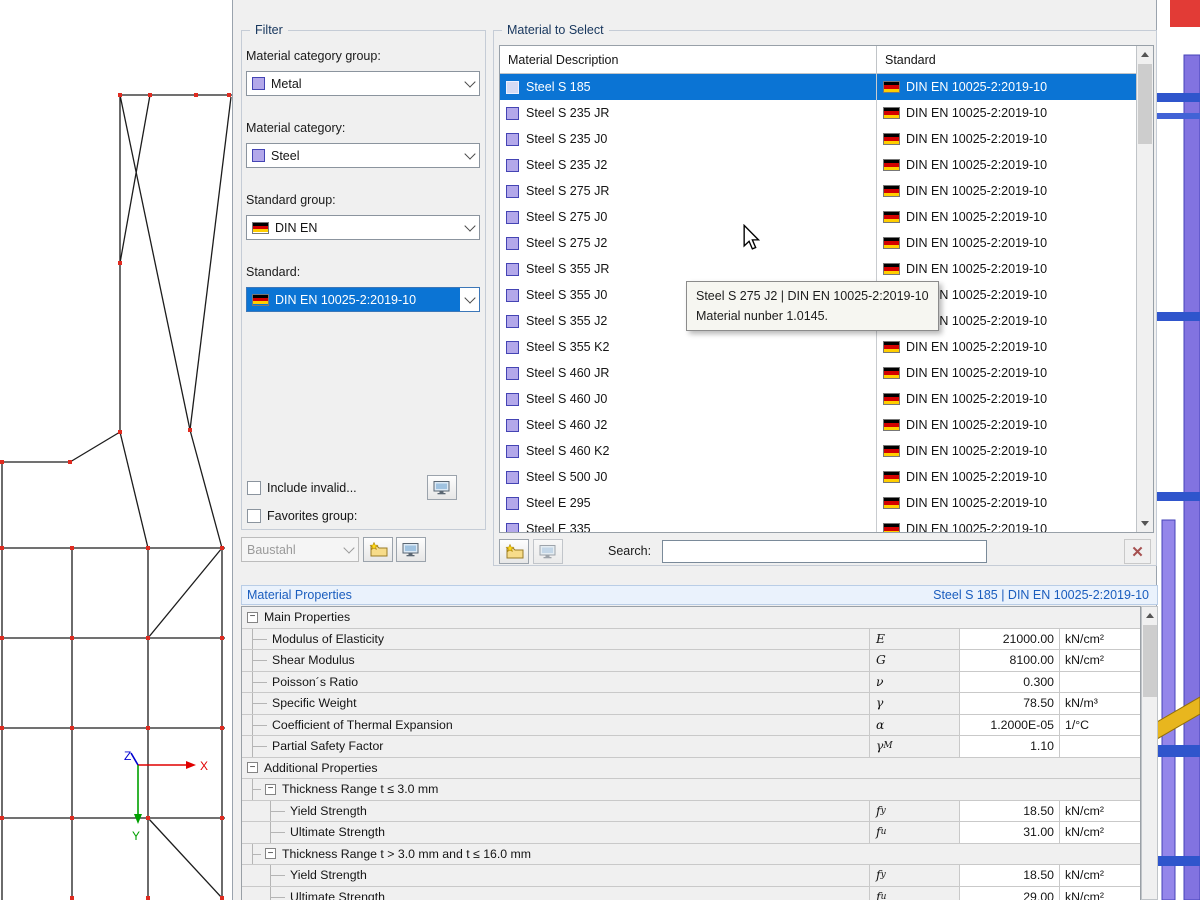  What do you see at coordinates (818, 217) in the screenshot?
I see `material-row: Steel S 275 J0 DIN EN 10025-2:2019-10` at bounding box center [818, 217].